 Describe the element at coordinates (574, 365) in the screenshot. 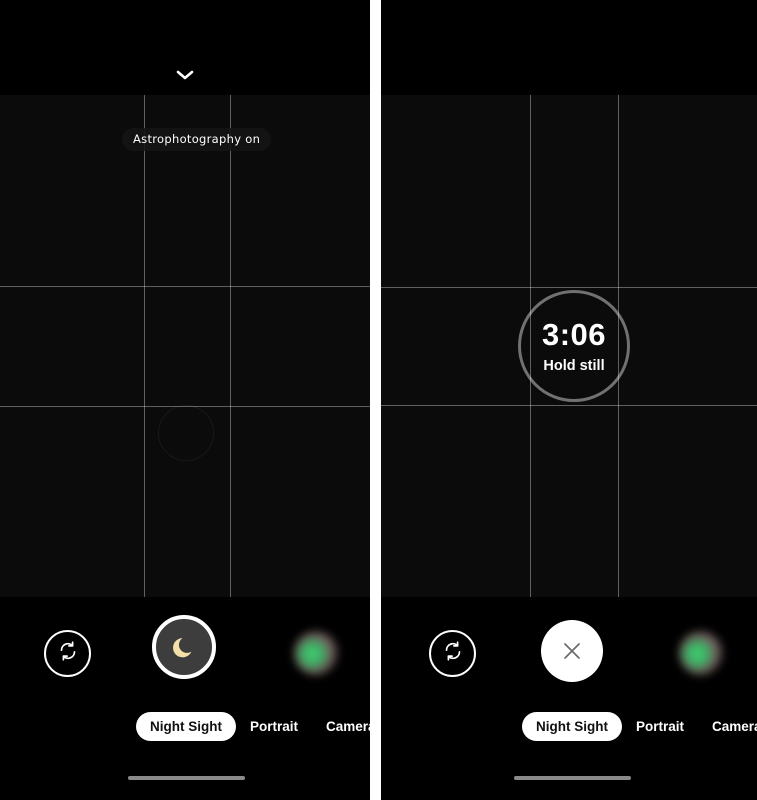

I see `exposure-timer-hint: Hold still` at that location.